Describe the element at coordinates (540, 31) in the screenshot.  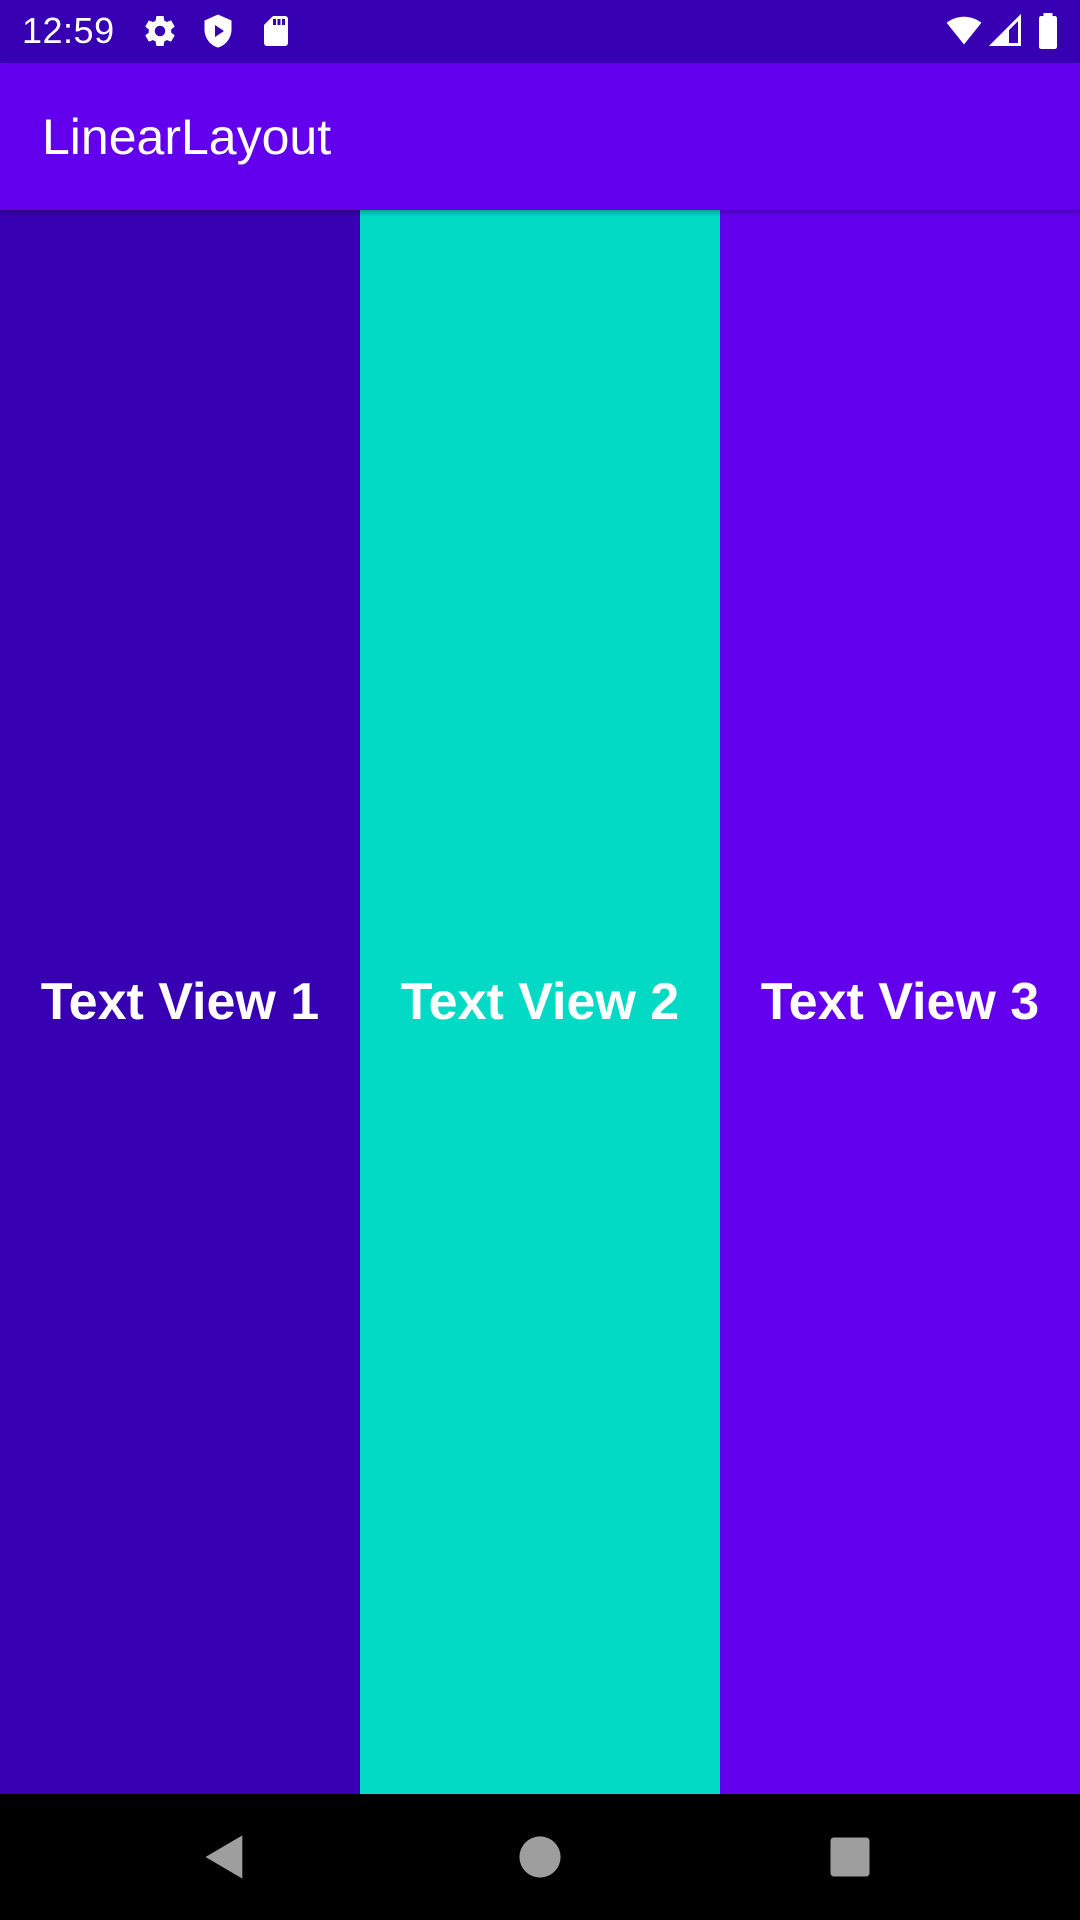
I see `status-bar: 12:59` at that location.